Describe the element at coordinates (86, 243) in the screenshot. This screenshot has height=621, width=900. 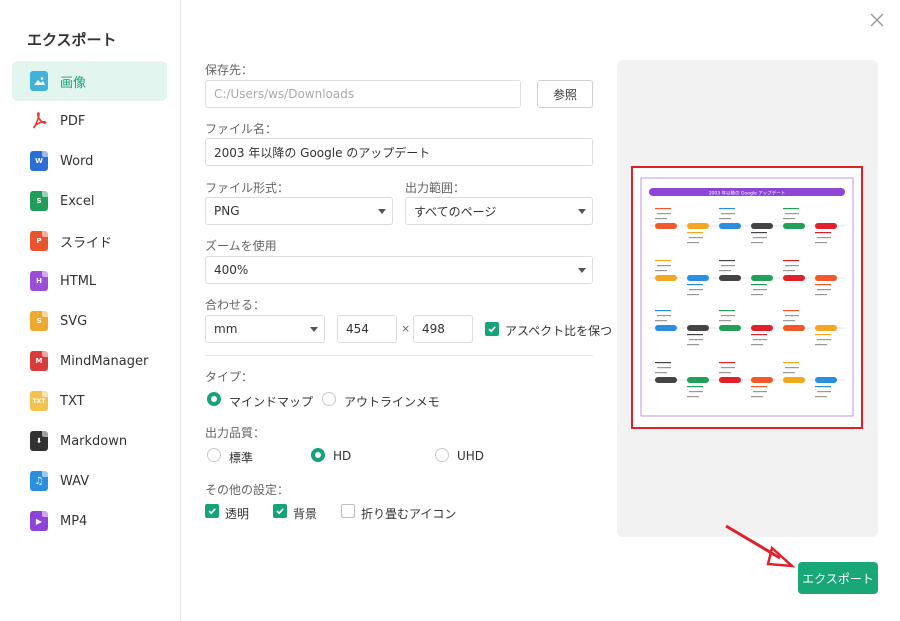
I see `nav-item-label: スライド` at that location.